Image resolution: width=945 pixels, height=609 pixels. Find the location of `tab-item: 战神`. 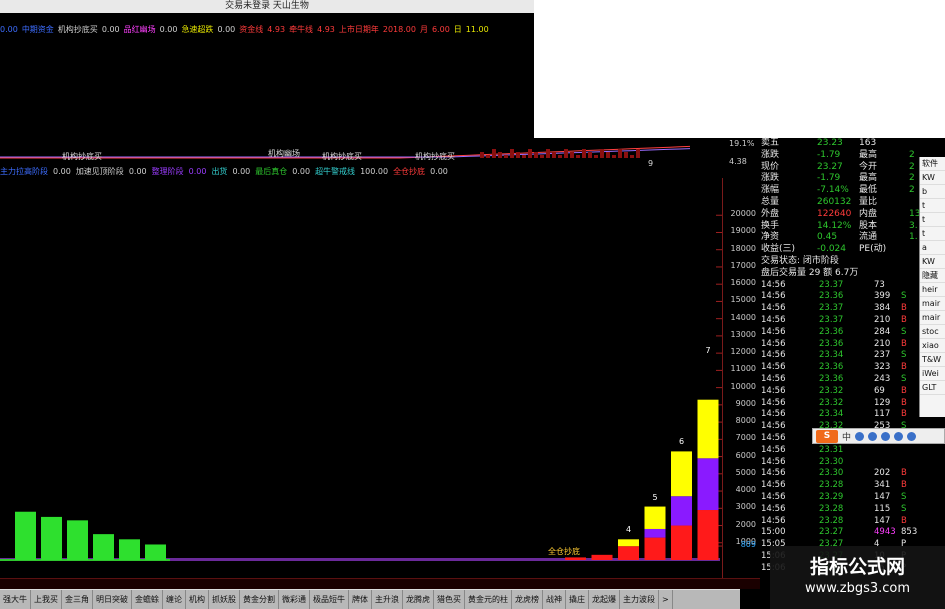

tab-item: 战神 is located at coordinates (554, 599).